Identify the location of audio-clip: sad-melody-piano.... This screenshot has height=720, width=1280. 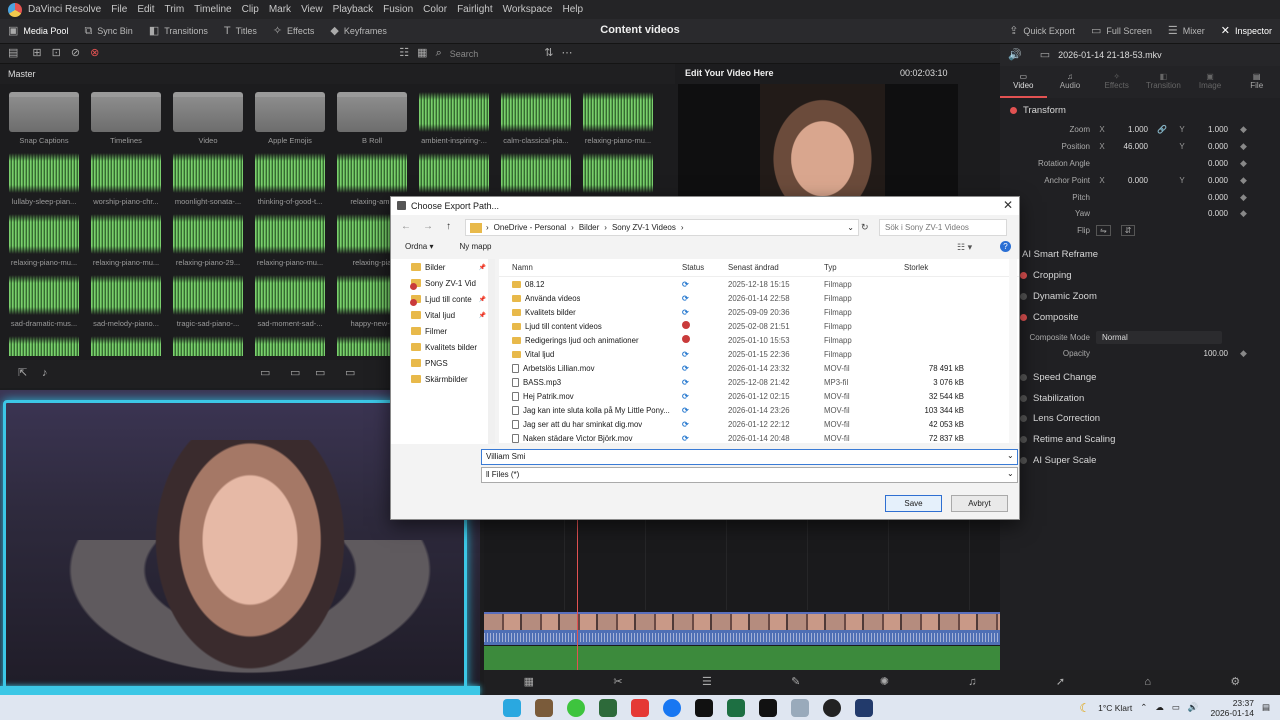
(126, 304).